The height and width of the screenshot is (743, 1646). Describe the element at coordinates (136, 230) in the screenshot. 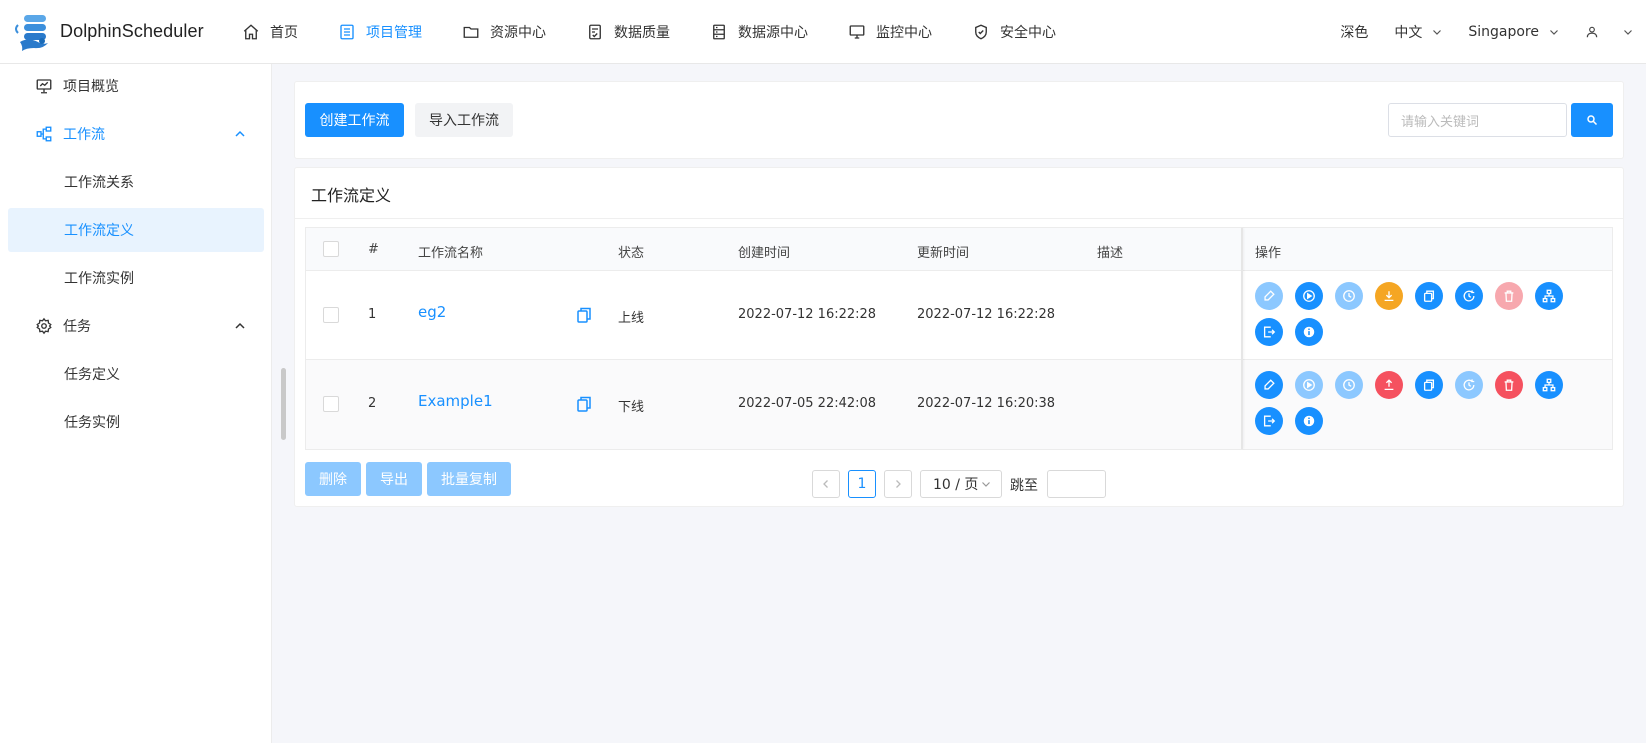

I see `sidebar-item-workflow-definition: 工作流定义` at that location.